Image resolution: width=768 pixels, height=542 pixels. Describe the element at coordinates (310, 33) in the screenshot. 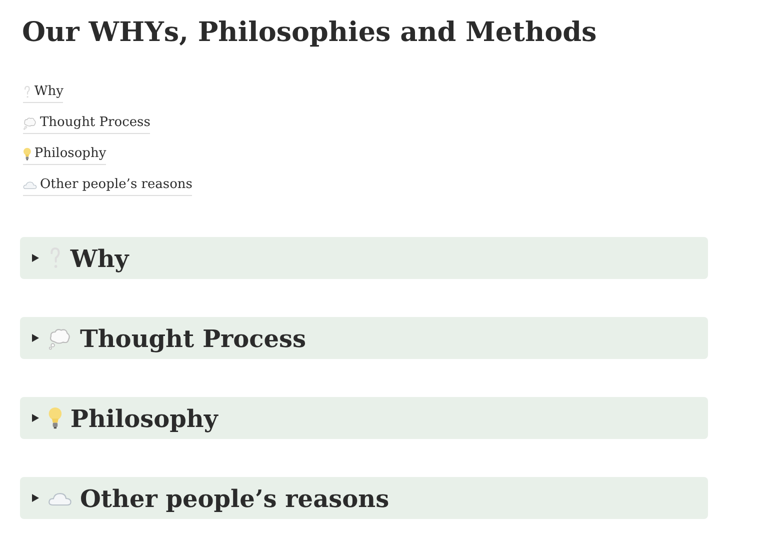

I see `page-title: Our WHYs, Philosophies and Methods` at that location.